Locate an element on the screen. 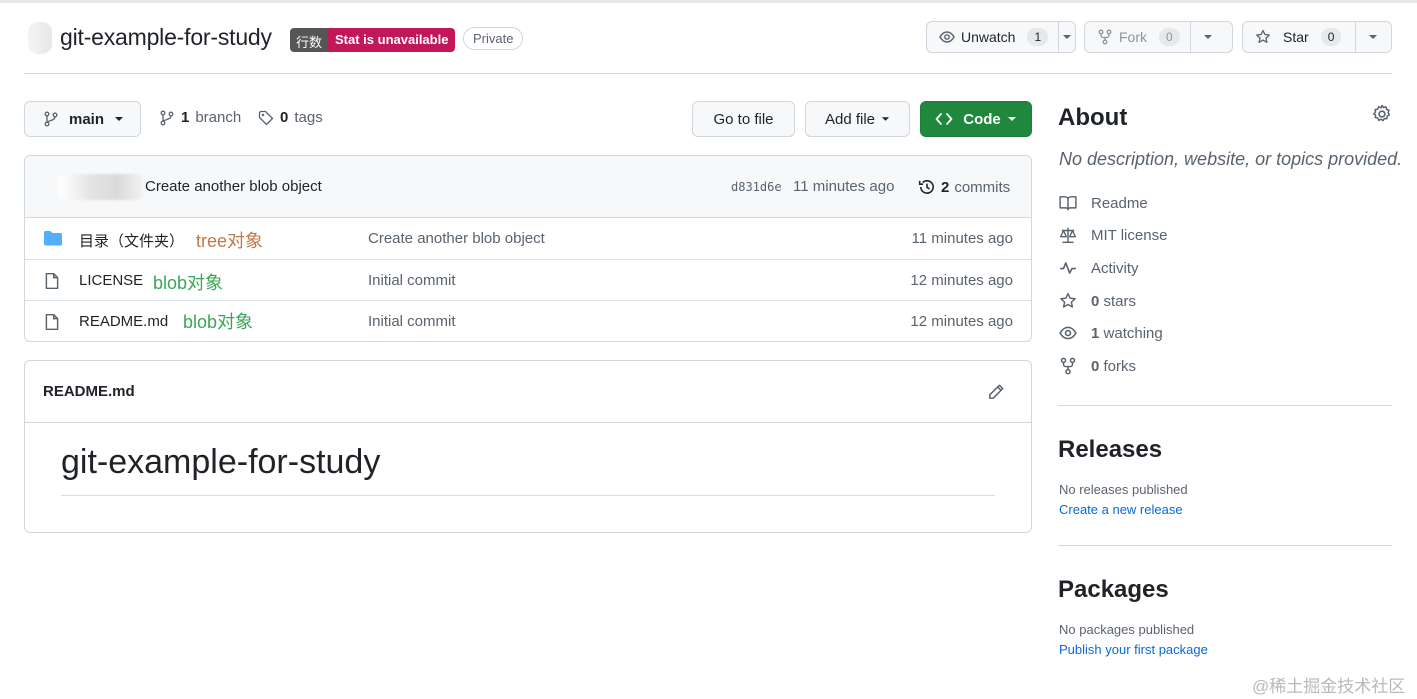 The width and height of the screenshot is (1417, 699). owner-avatar is located at coordinates (40, 38).